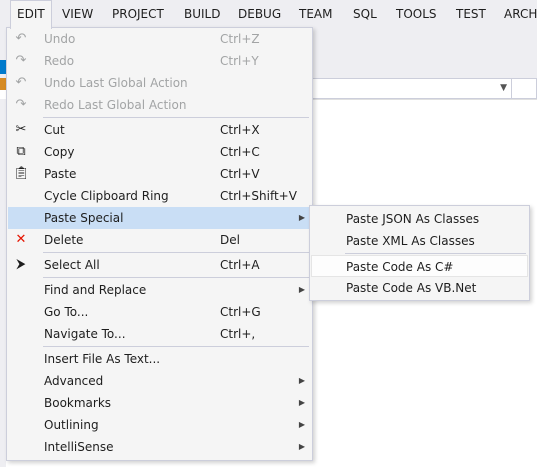  I want to click on menu-item-label: IntelliSense, so click(79, 447).